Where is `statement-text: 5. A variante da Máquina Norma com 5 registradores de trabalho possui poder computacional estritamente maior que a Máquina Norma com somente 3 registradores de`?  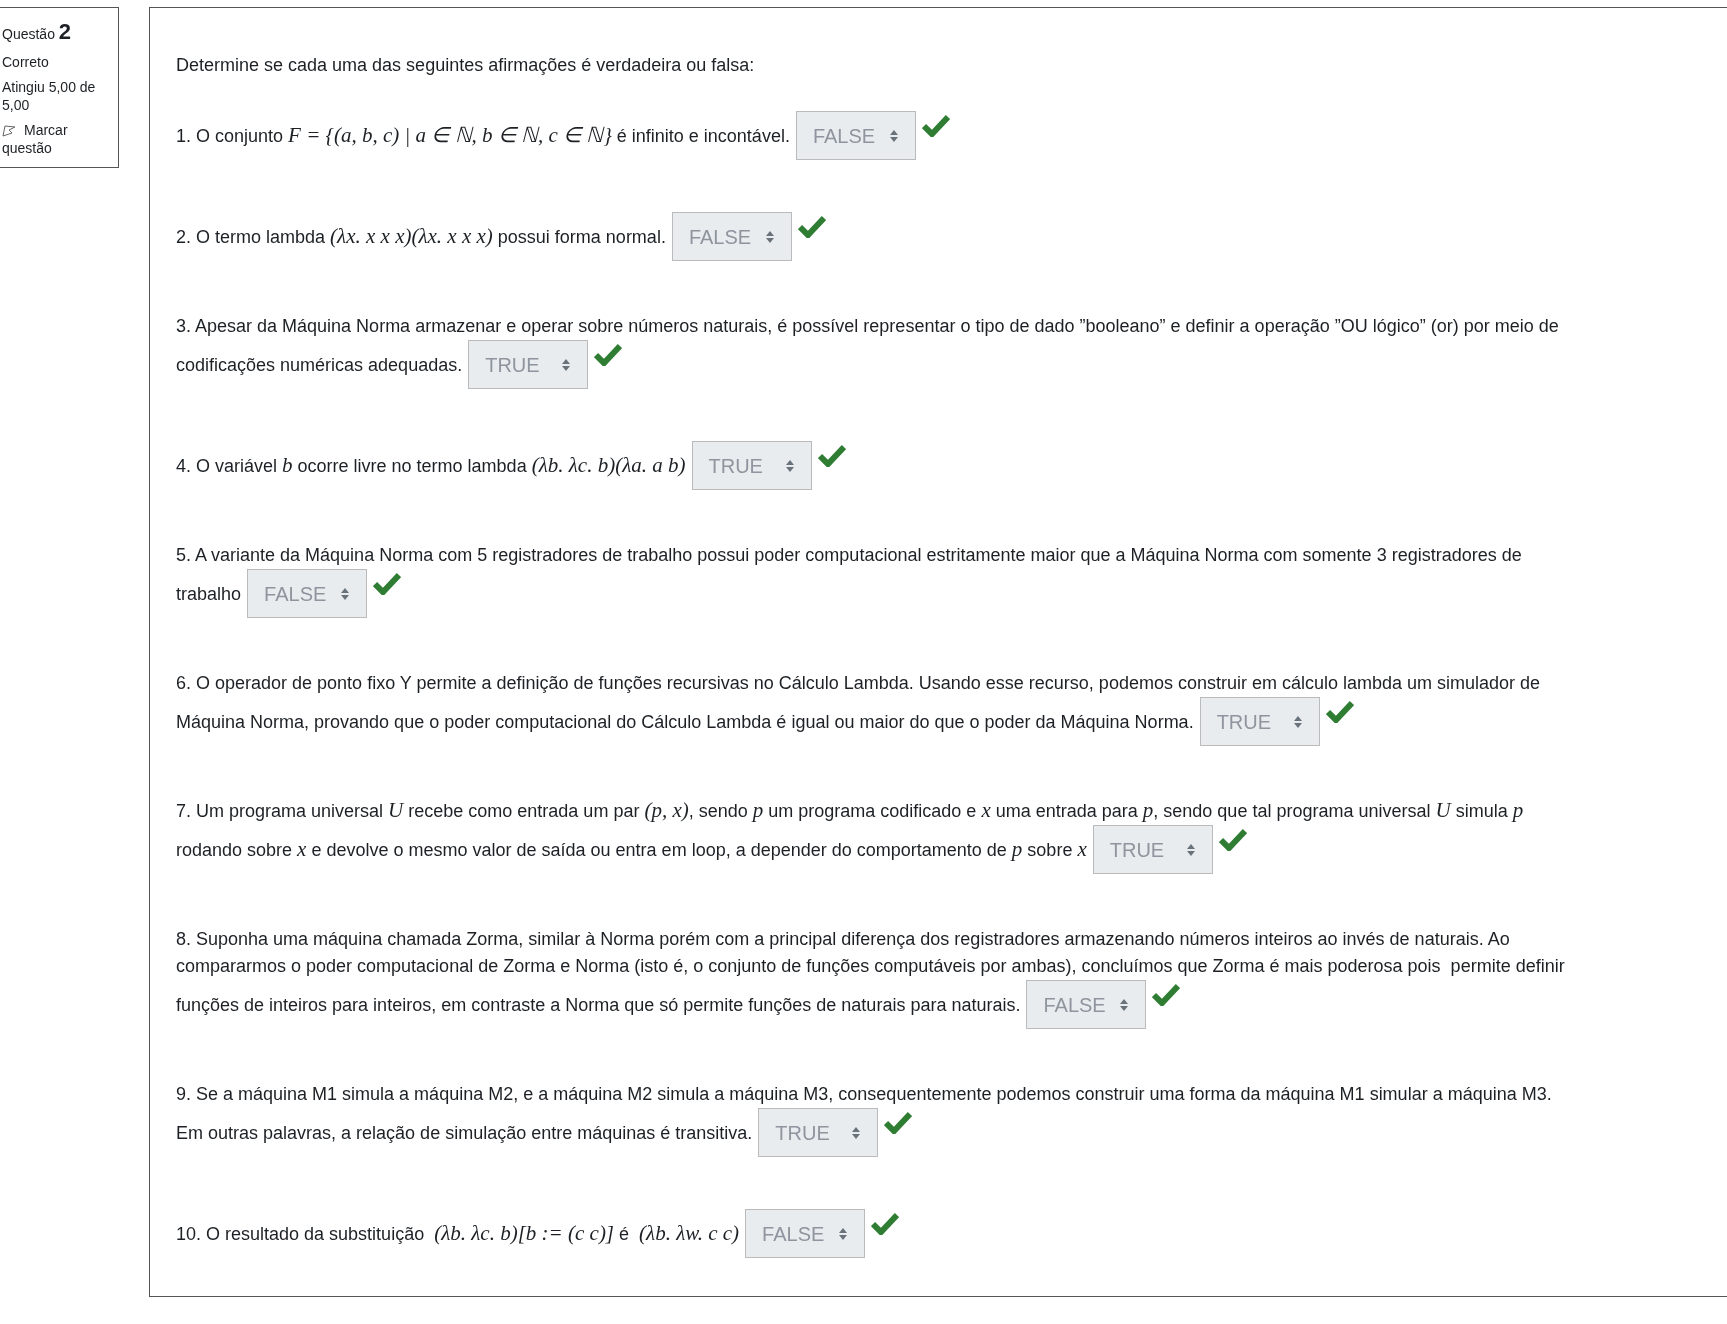
statement-text: 5. A variante da Máquina Norma com 5 registradores de trabalho possui poder computacional estritamente maior que a Máquina Norma com somente 3 registradores de is located at coordinates (849, 555).